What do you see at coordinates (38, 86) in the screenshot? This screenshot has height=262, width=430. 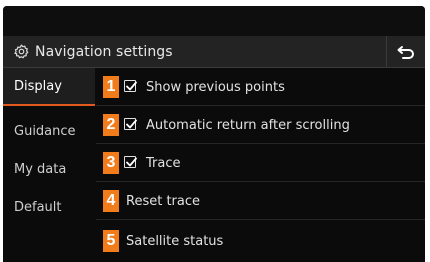 I see `sidebar-item-label: Display` at bounding box center [38, 86].